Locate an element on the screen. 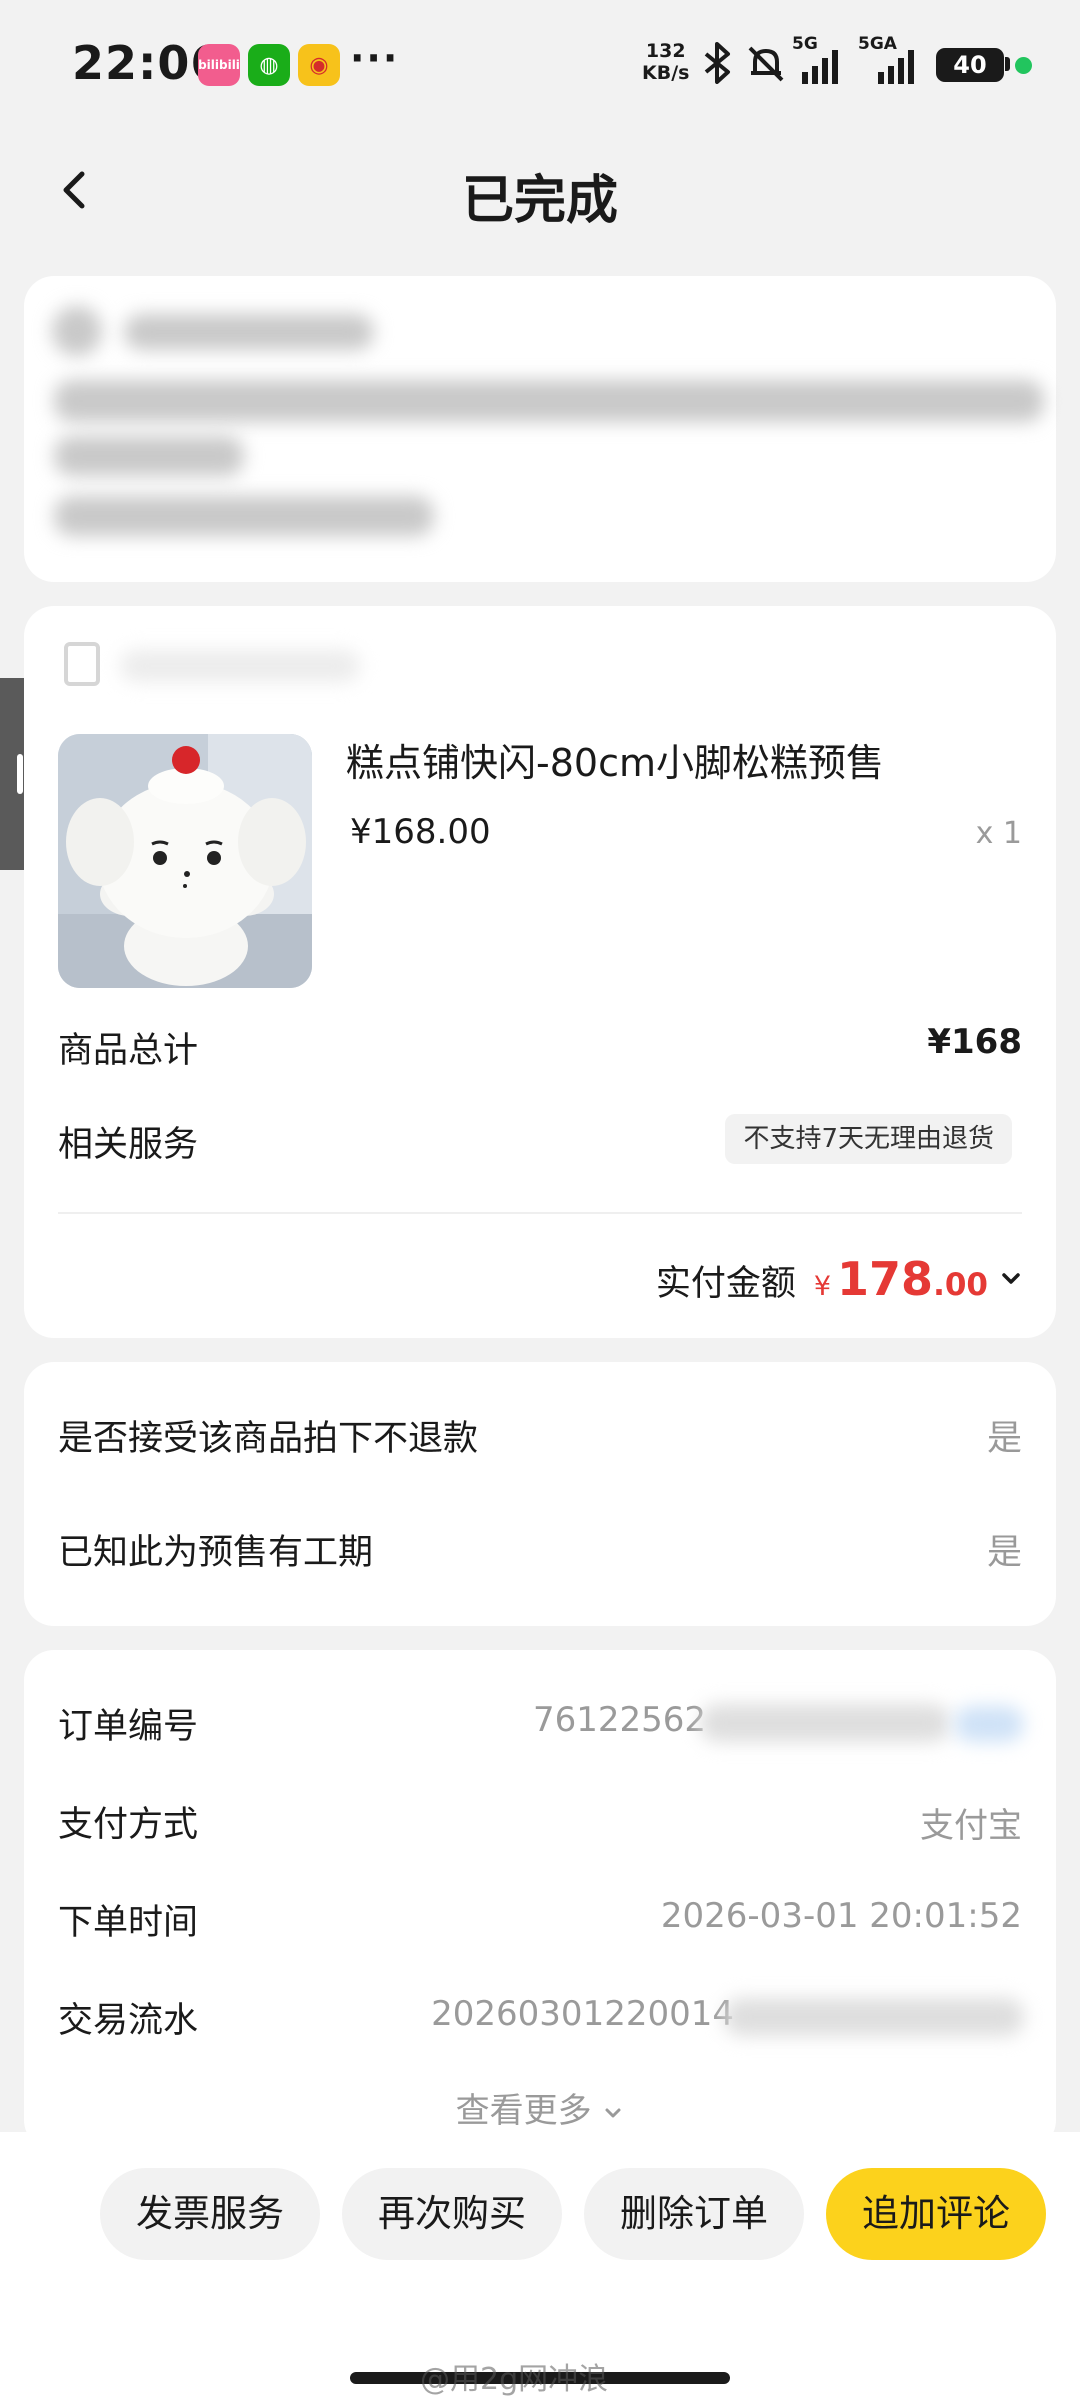 This screenshot has height=2400, width=1080. order-time-label: 下单时间 is located at coordinates (128, 1923).